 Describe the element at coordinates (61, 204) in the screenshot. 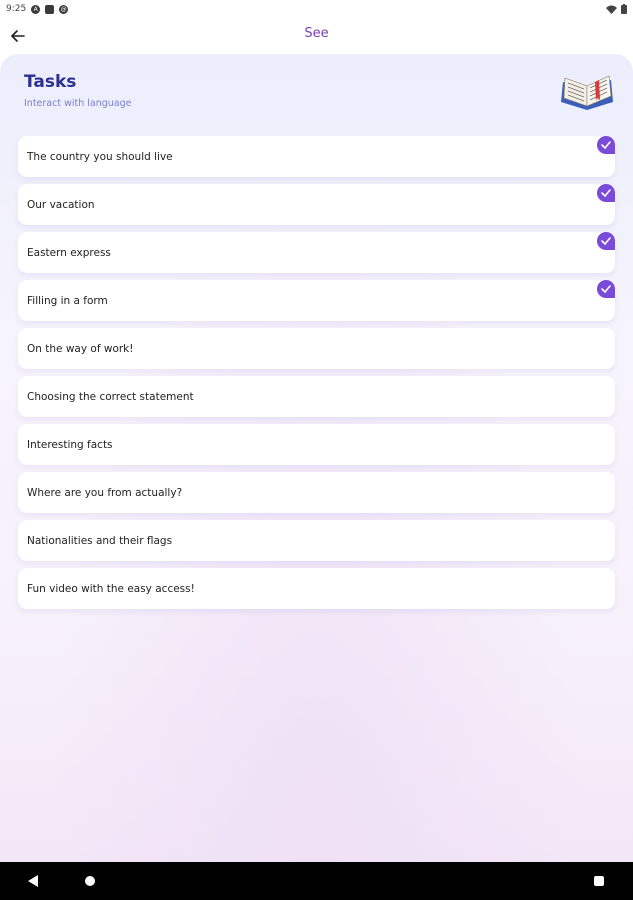

I see `task-label: Our vacation` at that location.